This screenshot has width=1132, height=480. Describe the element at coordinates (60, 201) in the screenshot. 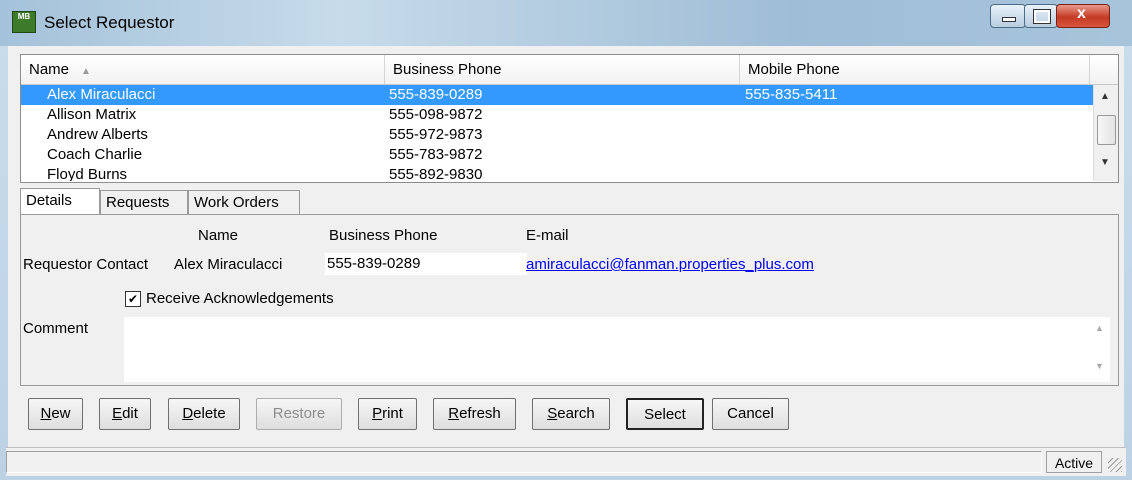

I see `tab-details: Details` at that location.